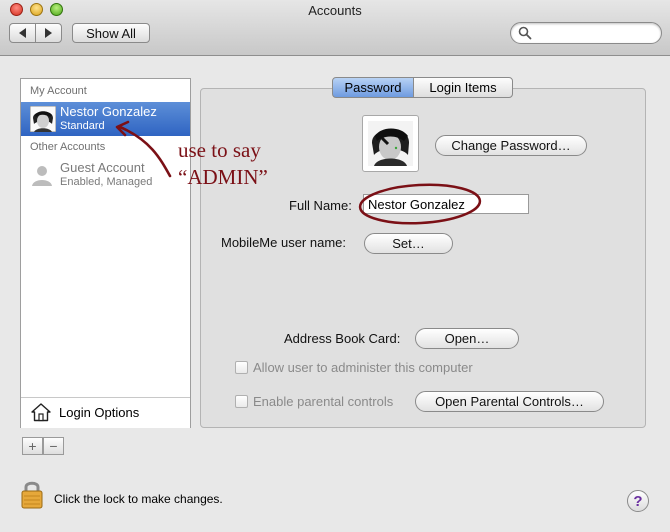 The height and width of the screenshot is (532, 670). Describe the element at coordinates (138, 499) in the screenshot. I see `lock-message: Click the lock to make changes.` at that location.